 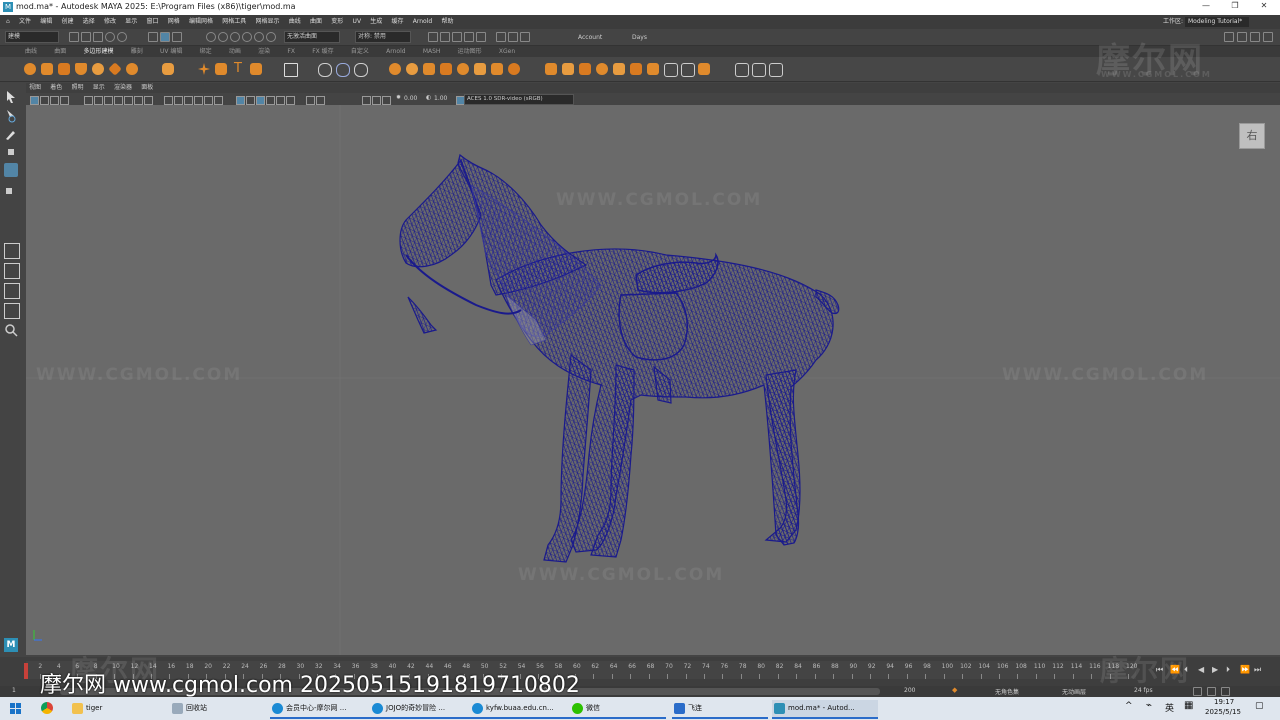 I want to click on anim-prefs-icon, so click(x=1225, y=691).